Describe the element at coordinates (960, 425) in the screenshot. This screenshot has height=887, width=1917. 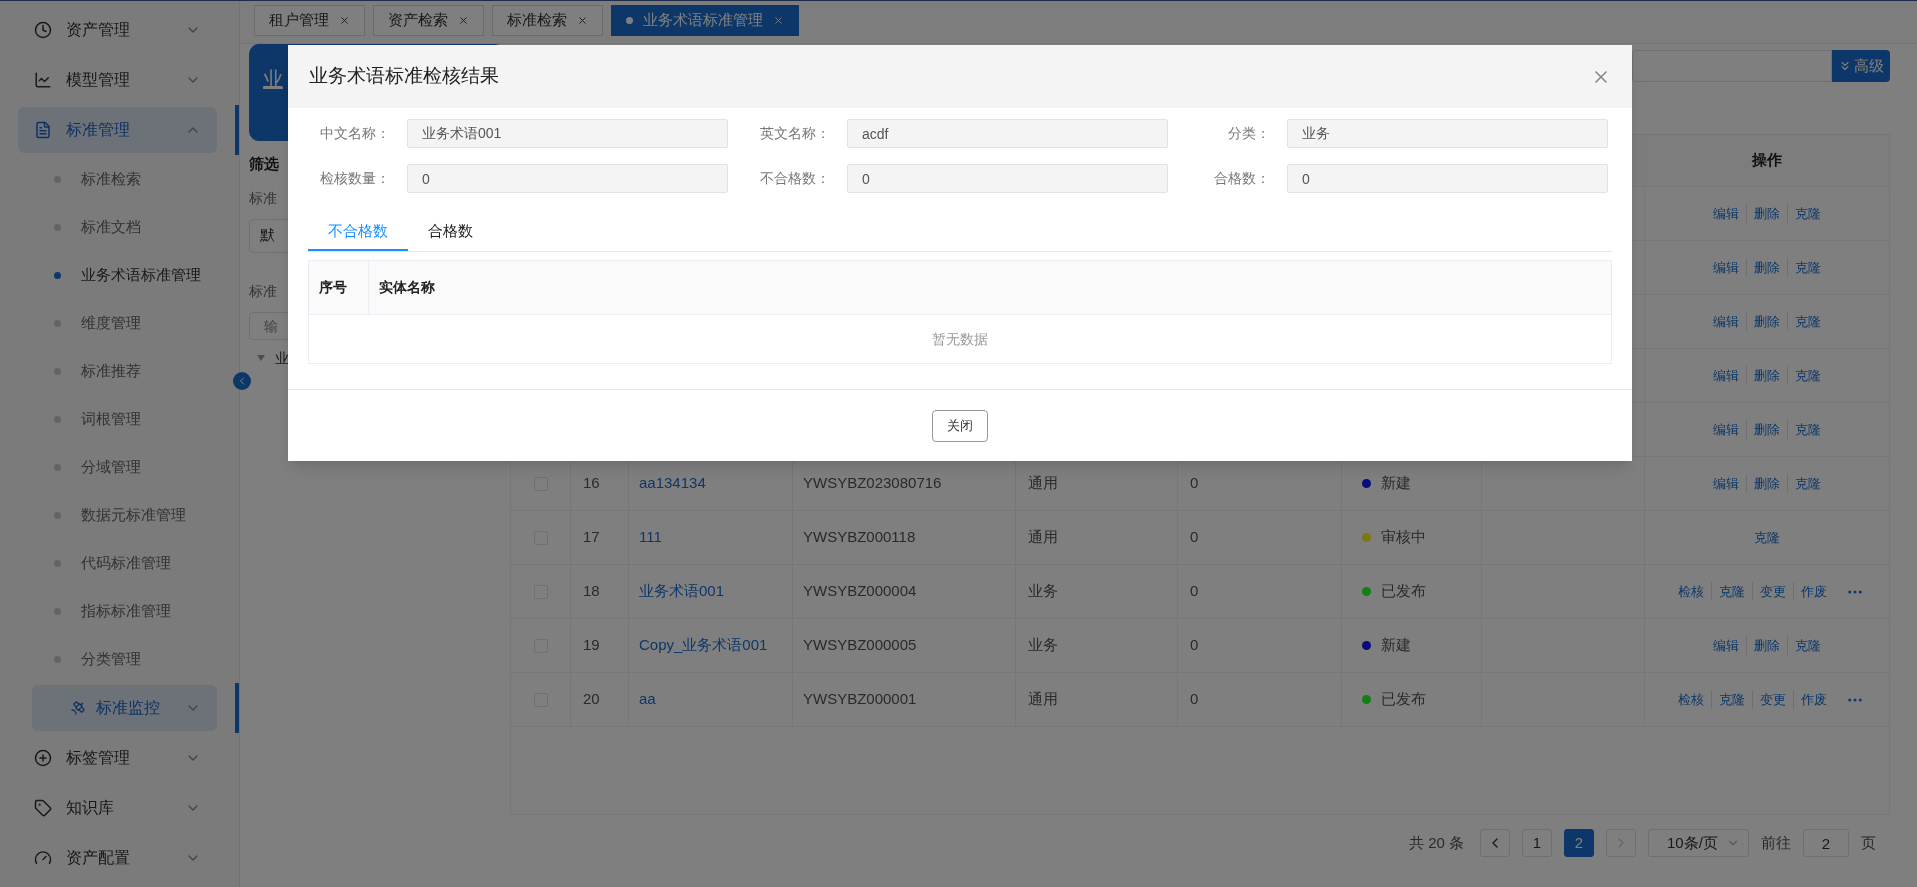
I see `close-button: 关闭` at that location.